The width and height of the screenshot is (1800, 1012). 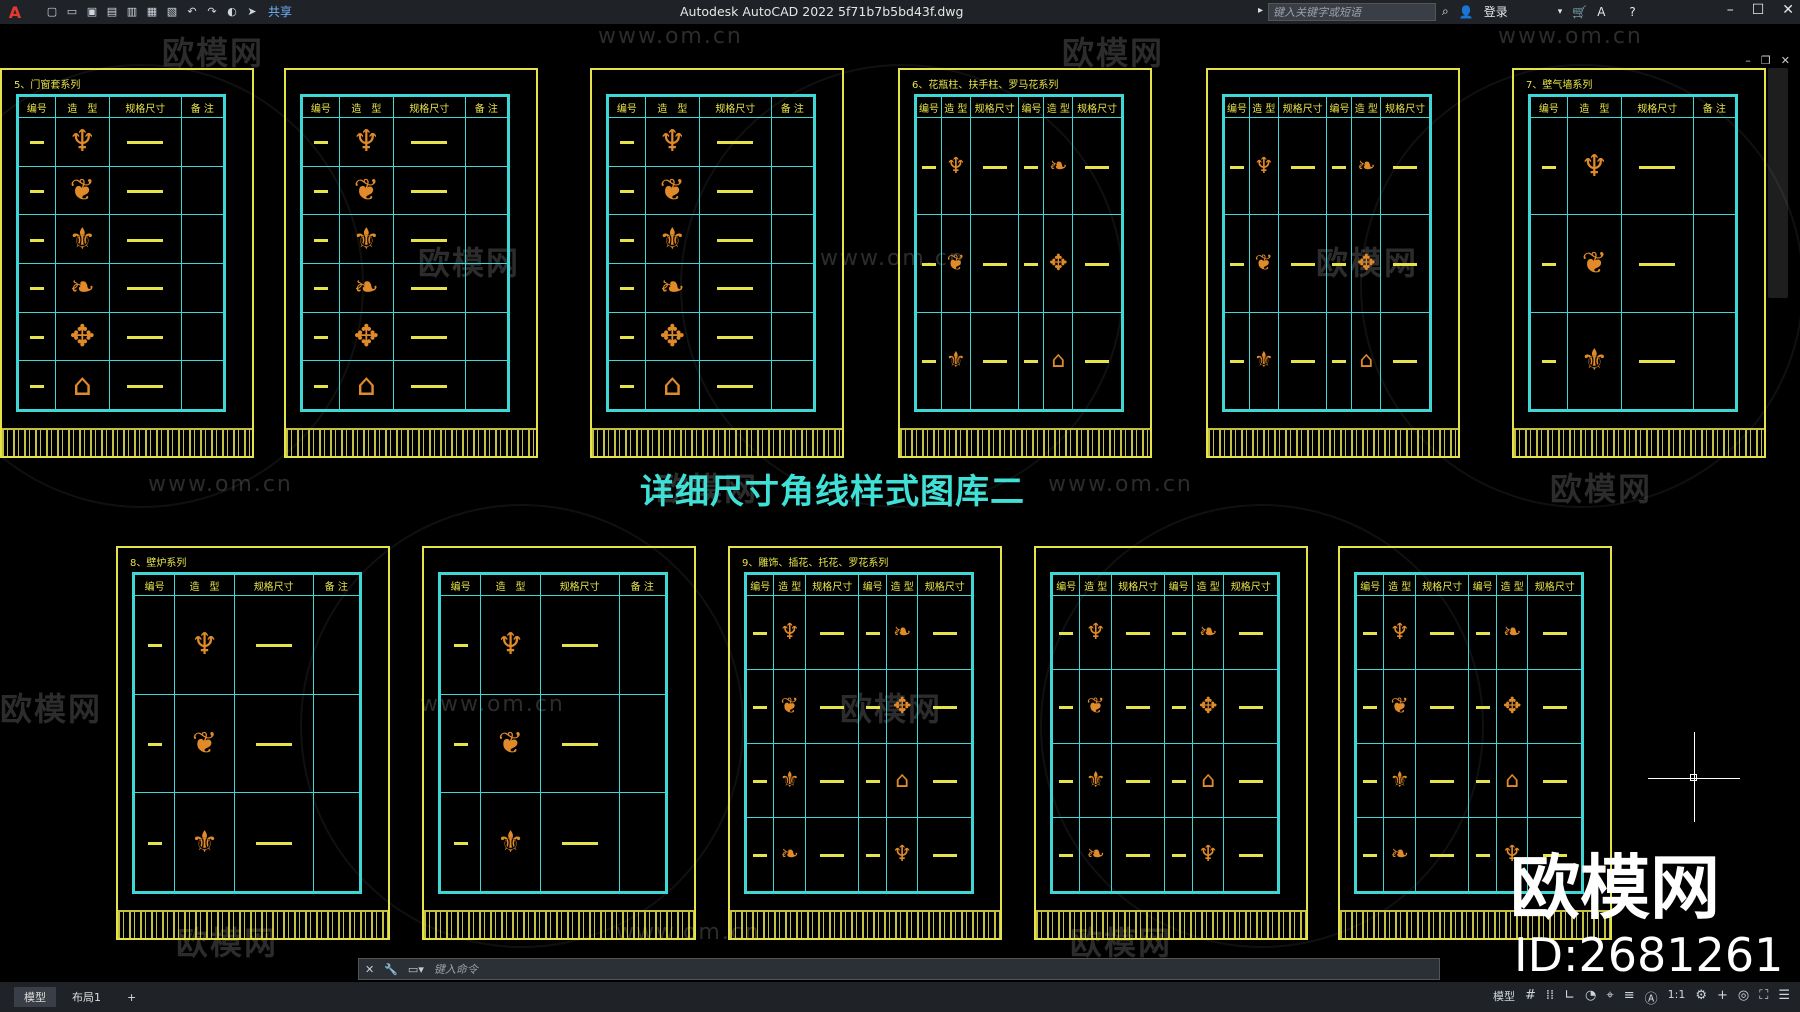 What do you see at coordinates (1788, 10) in the screenshot?
I see `close-icon: ✕` at bounding box center [1788, 10].